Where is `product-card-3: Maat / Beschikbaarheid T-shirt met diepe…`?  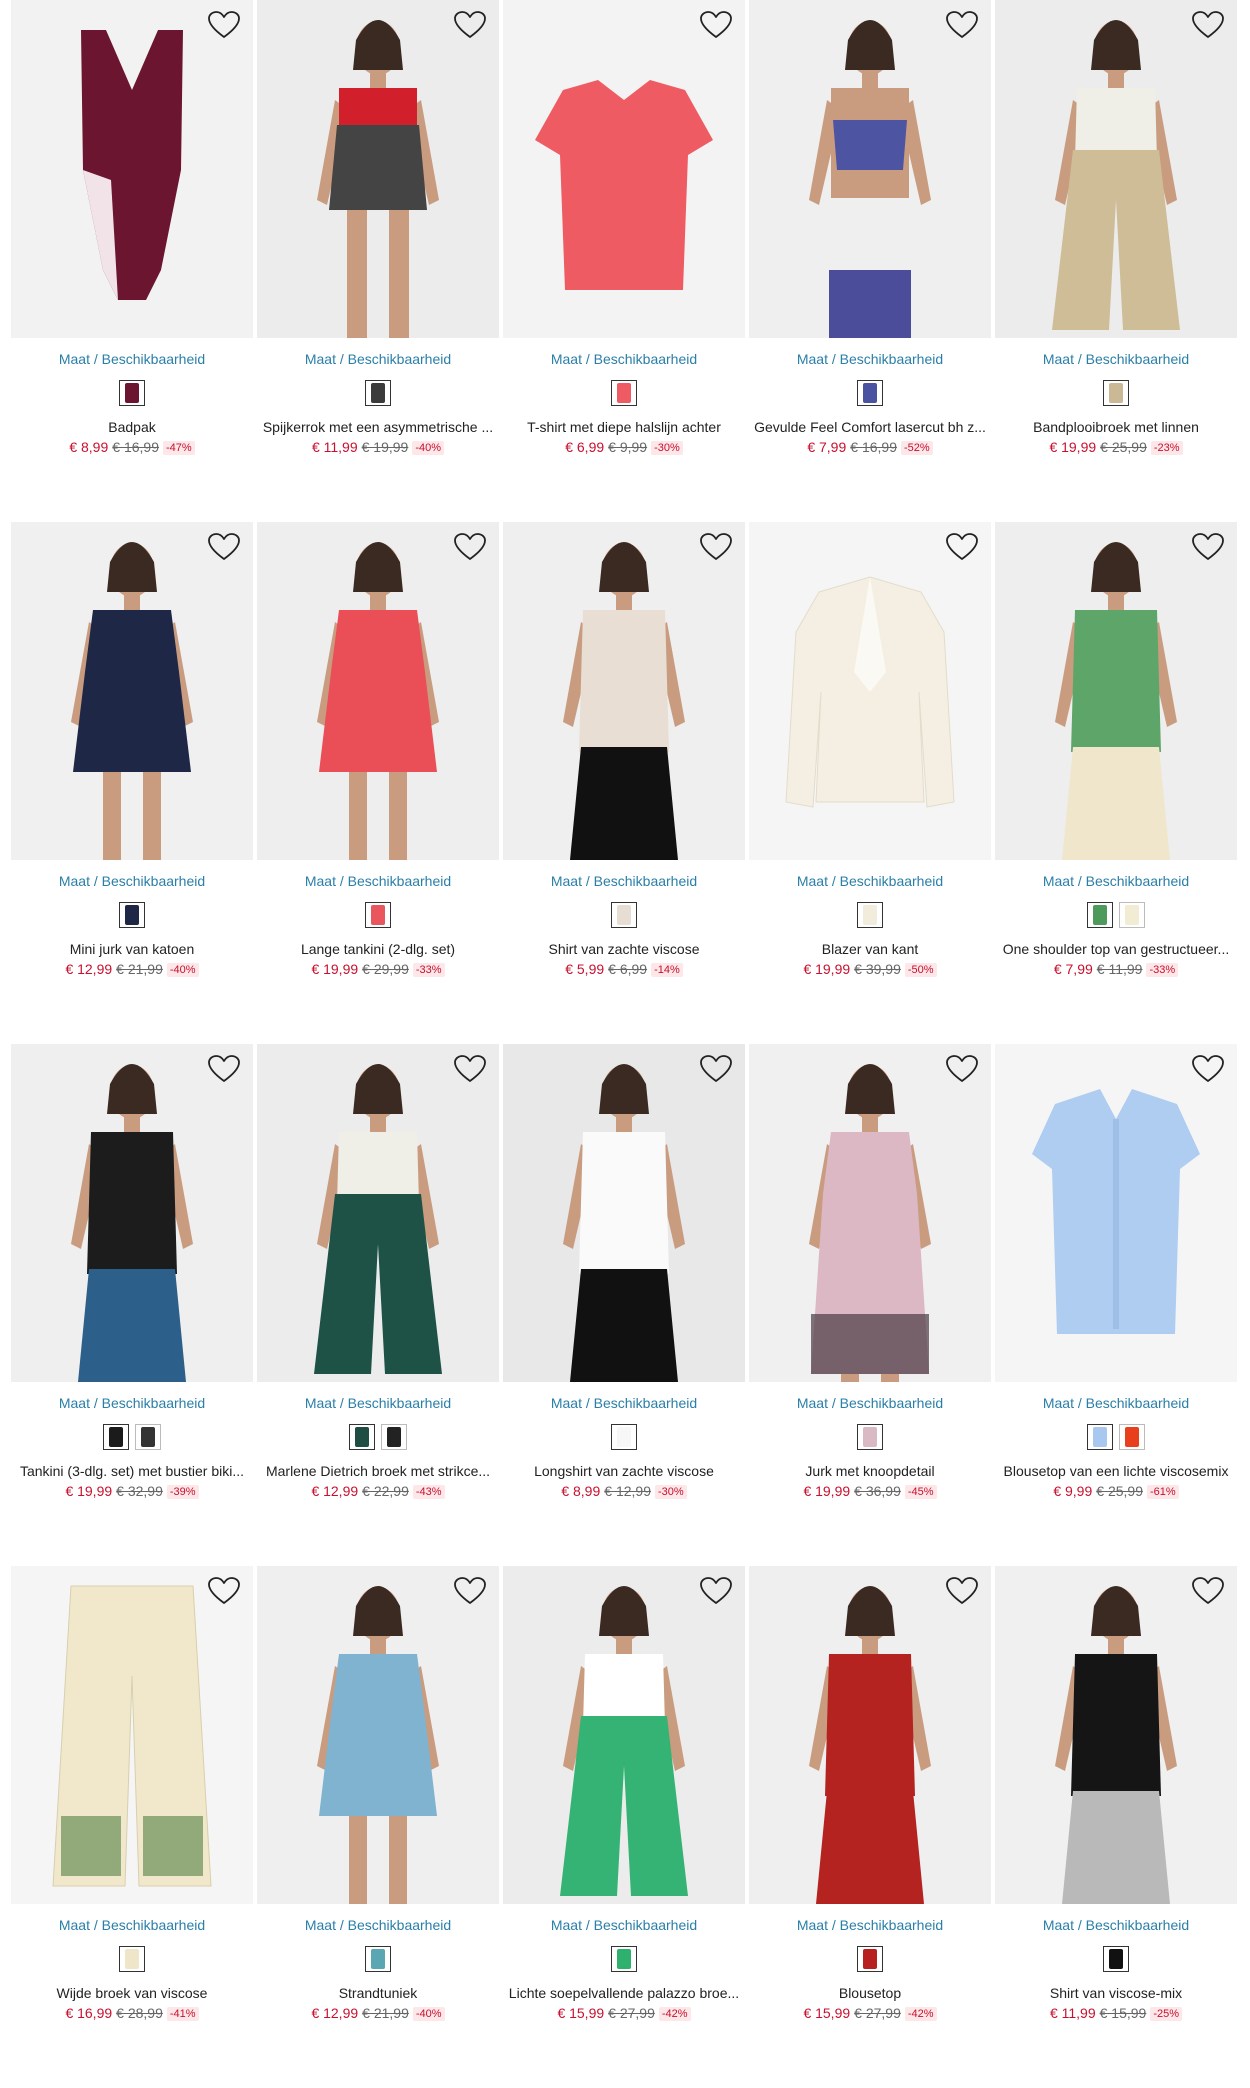 product-card-3: Maat / Beschikbaarheid T-shirt met diepe… is located at coordinates (624, 261).